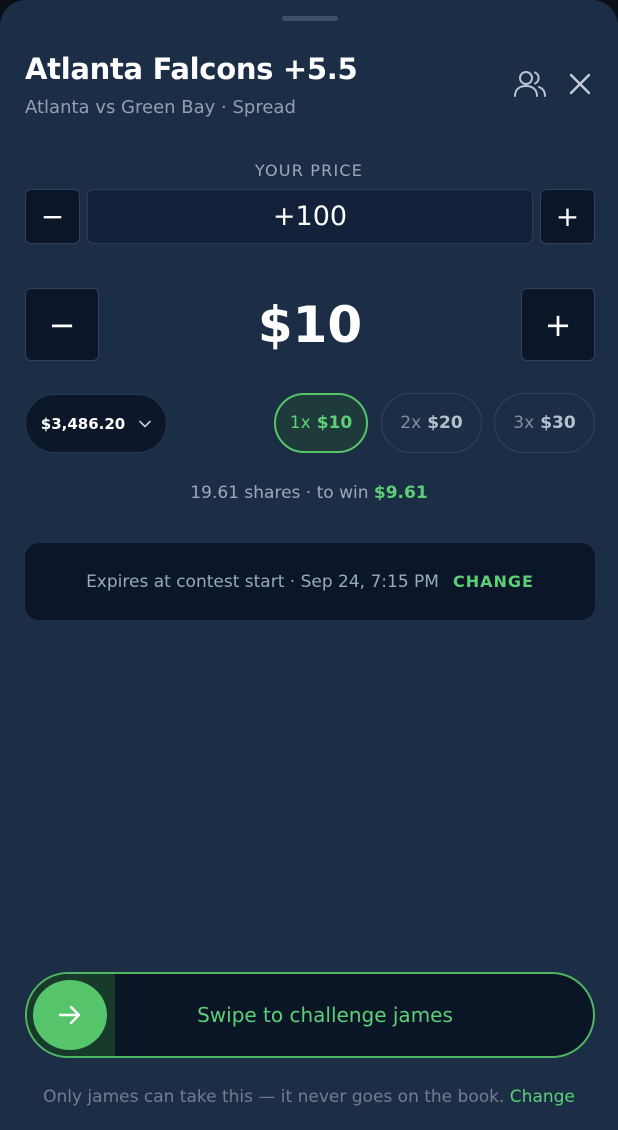 This screenshot has height=1130, width=618. What do you see at coordinates (310, 18) in the screenshot?
I see `drag-handle` at bounding box center [310, 18].